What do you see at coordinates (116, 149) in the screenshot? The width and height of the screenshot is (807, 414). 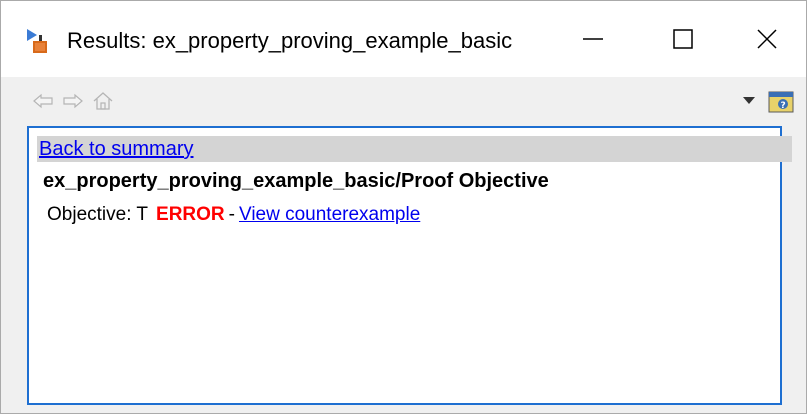 I see `back-to-summary-link: Back to summary` at bounding box center [116, 149].